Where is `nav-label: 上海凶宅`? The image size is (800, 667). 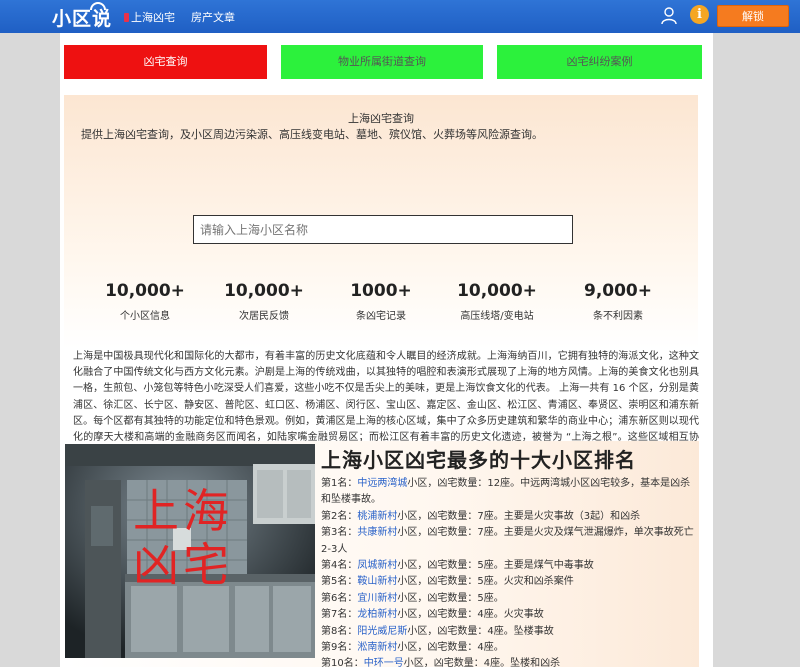
nav-label: 上海凶宅 is located at coordinates (153, 17).